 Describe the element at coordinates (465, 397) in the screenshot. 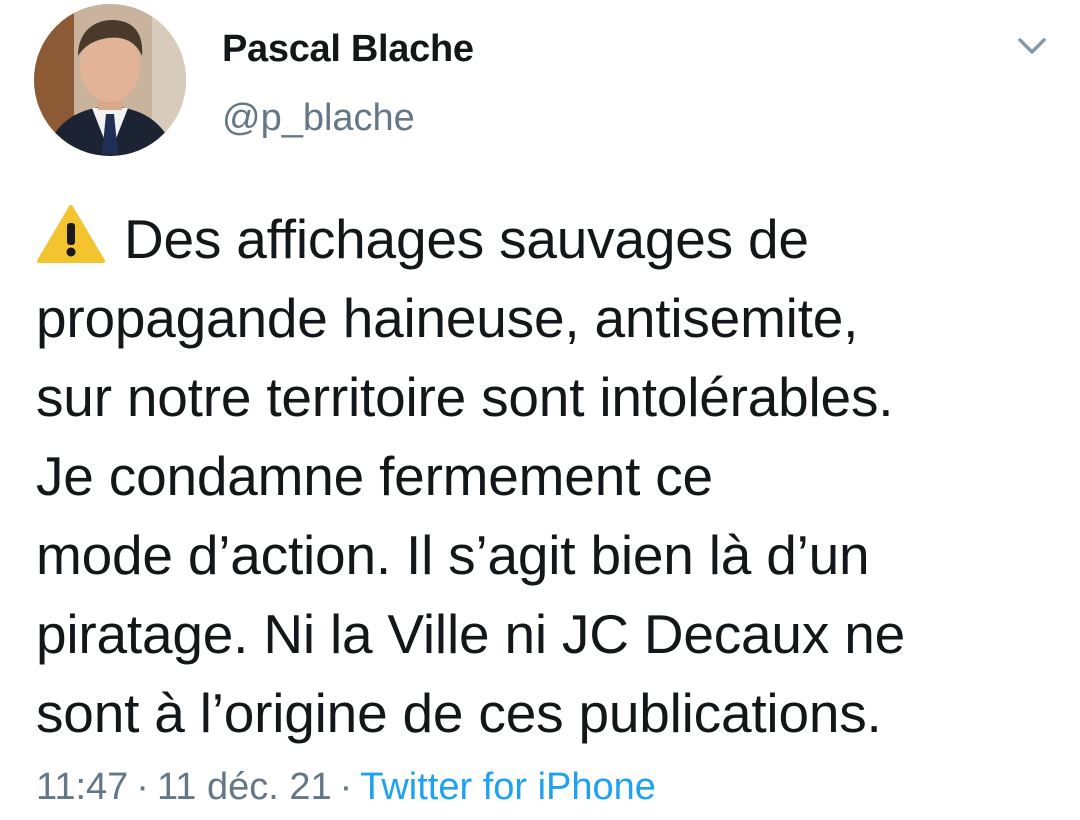

I see `tweet-line: sur notre territoire sont intolérables.` at that location.